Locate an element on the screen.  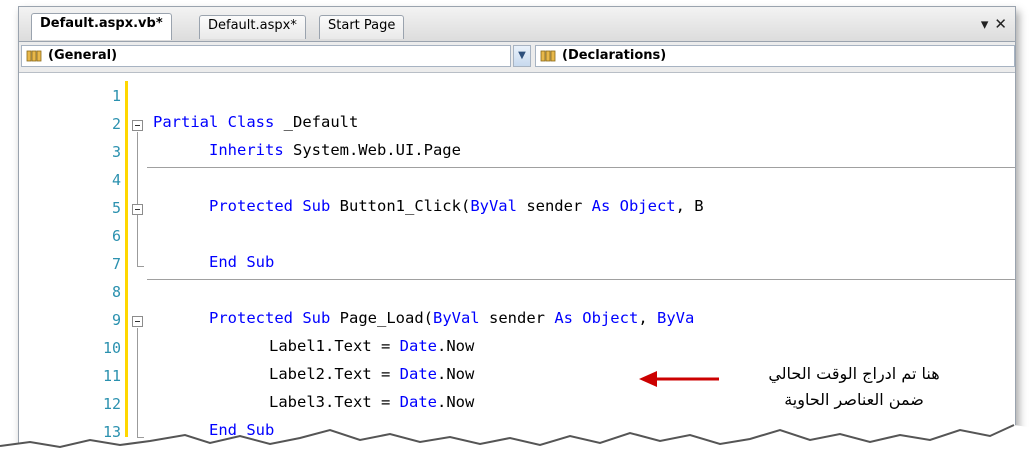
code-text: , B is located at coordinates (689, 206).